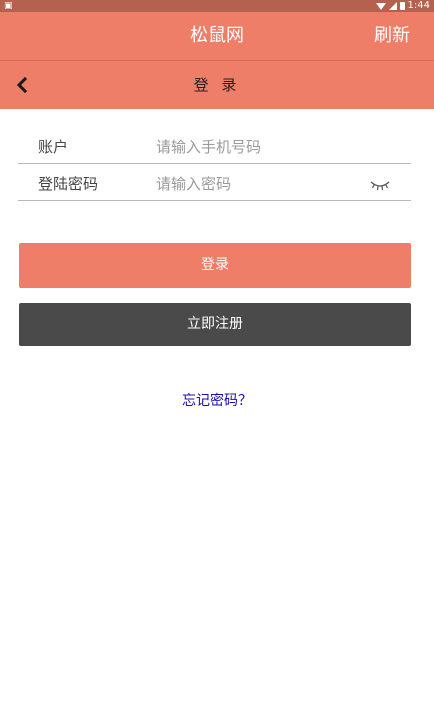 The image size is (434, 726). I want to click on page-title: 登 录, so click(217, 85).